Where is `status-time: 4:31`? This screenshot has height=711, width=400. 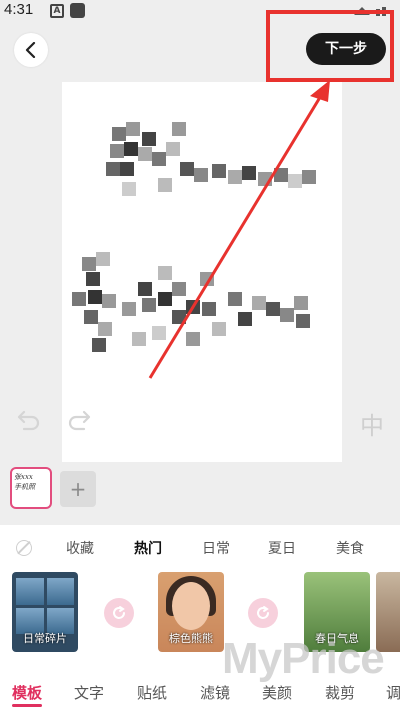
status-time: 4:31 is located at coordinates (19, 9).